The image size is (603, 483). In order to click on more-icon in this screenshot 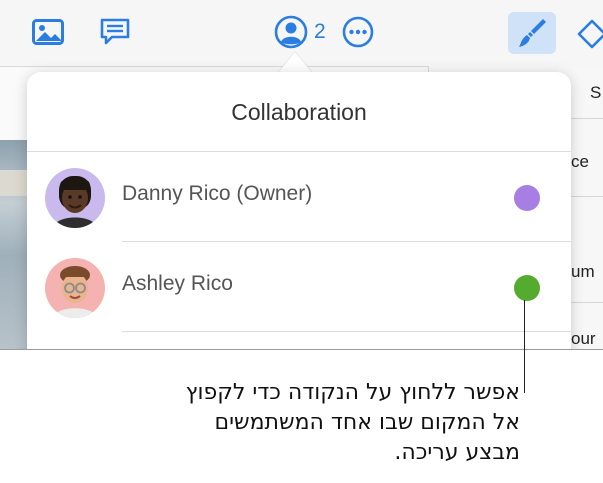, I will do `click(358, 32)`.